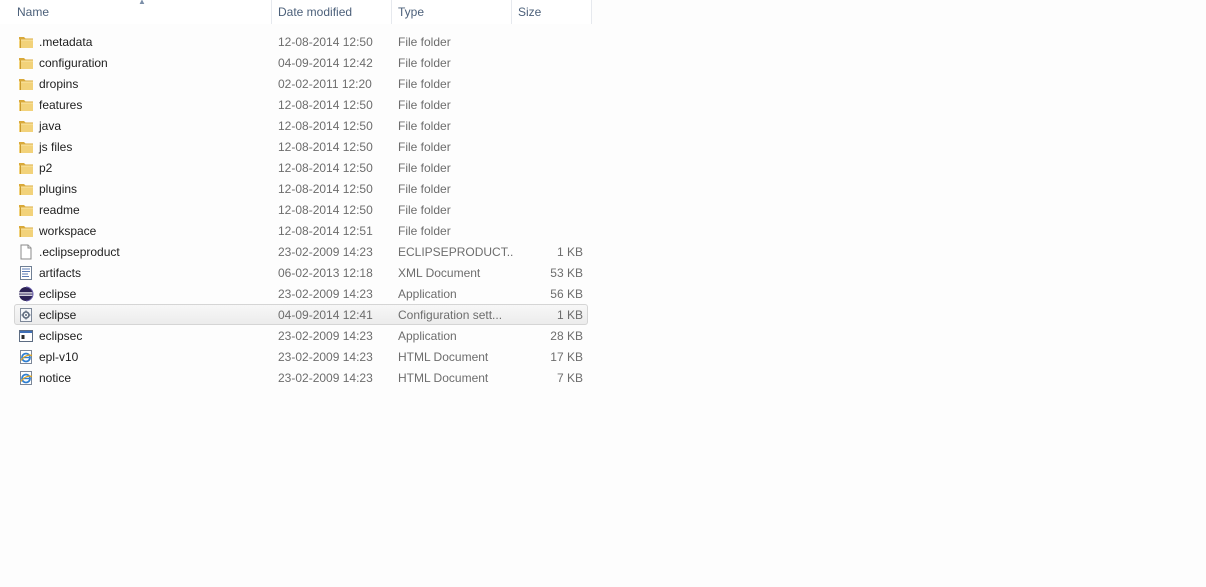  What do you see at coordinates (26, 273) in the screenshot?
I see `xml-document-icon` at bounding box center [26, 273].